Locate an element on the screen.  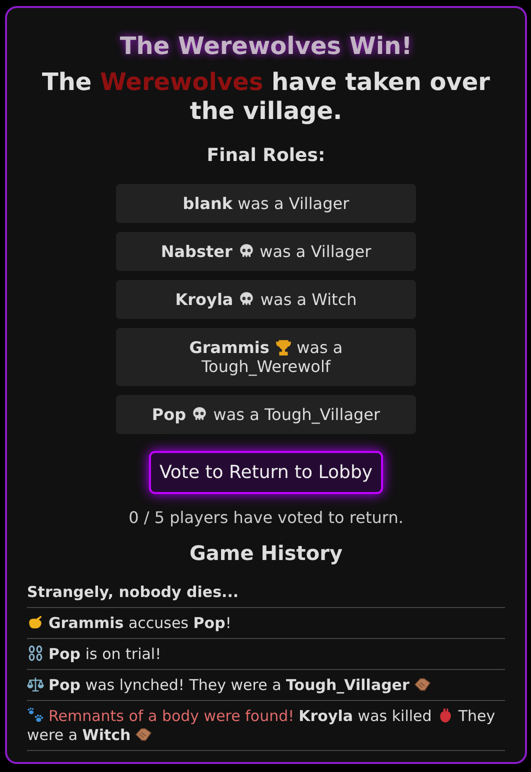
history-entry: Grammis accuses Pop! is located at coordinates (266, 623).